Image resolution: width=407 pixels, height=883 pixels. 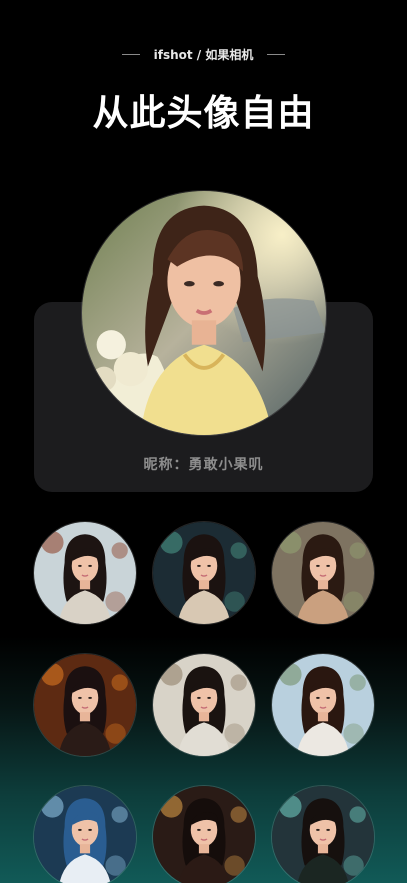 I want to click on brand-label: ifshot / 如果相机, so click(x=203, y=55).